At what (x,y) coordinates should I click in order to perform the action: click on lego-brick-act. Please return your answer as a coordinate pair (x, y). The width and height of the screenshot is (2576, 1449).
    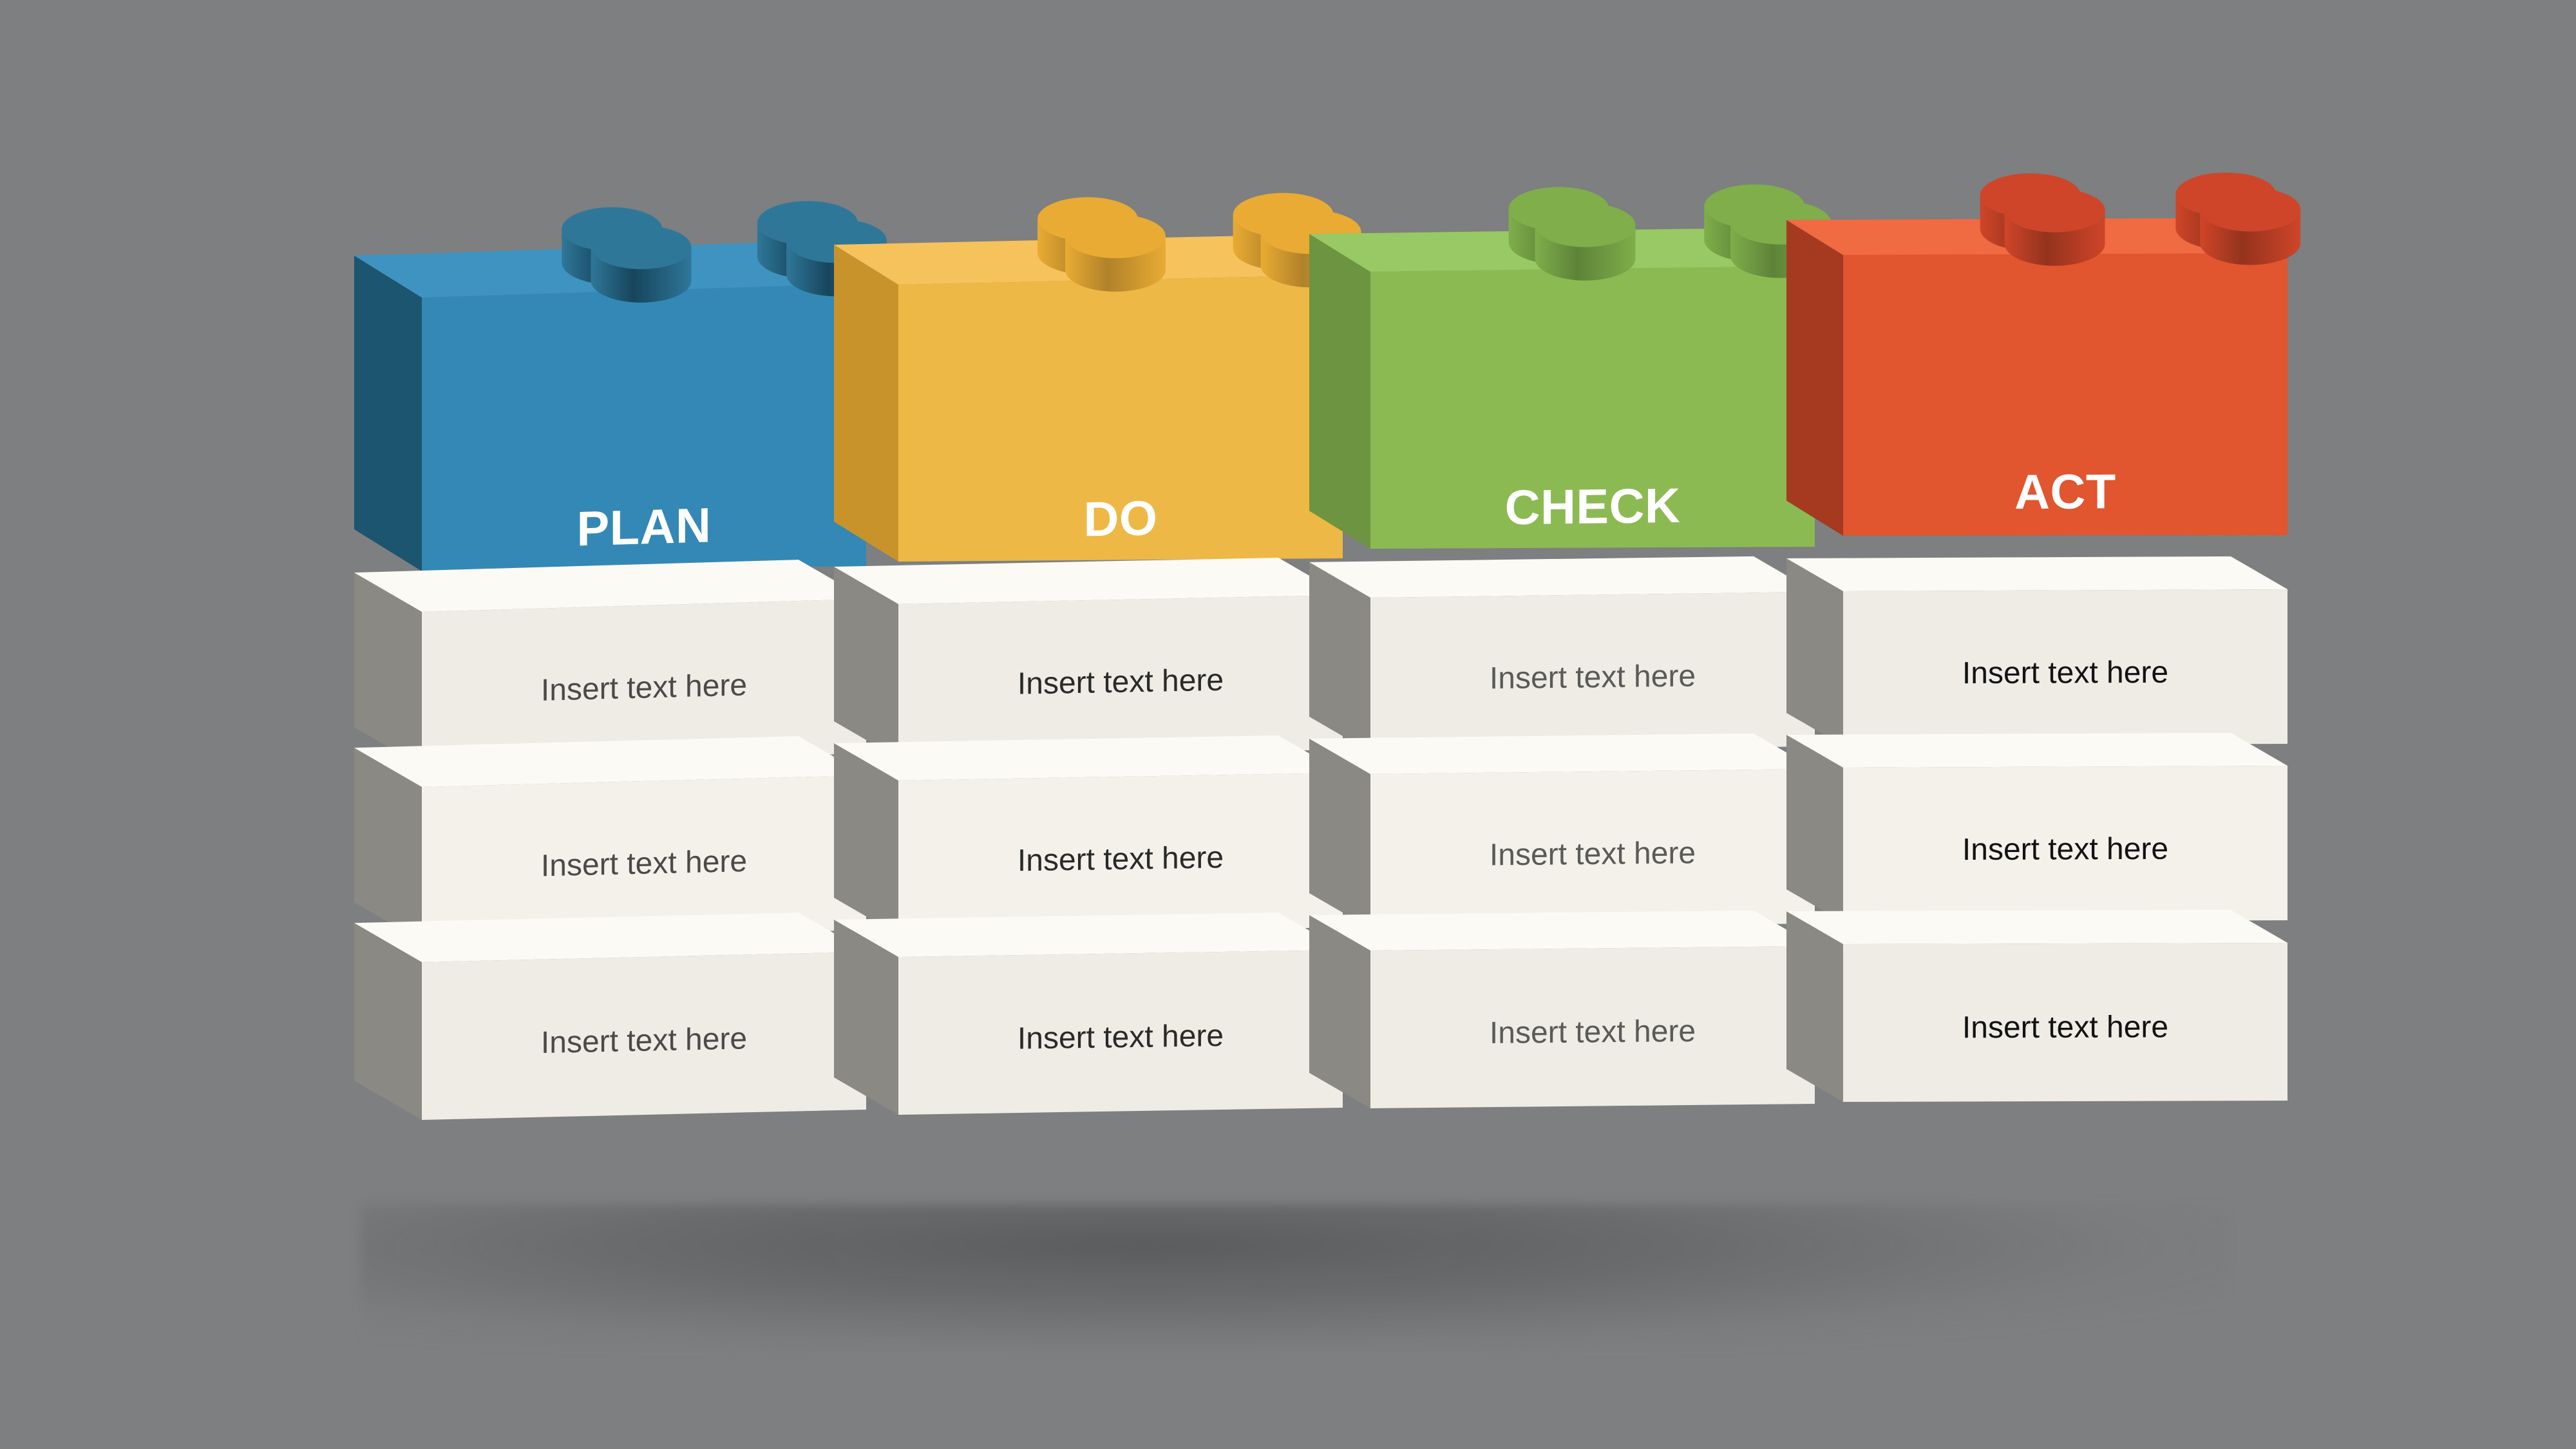
    Looking at the image, I should click on (2043, 363).